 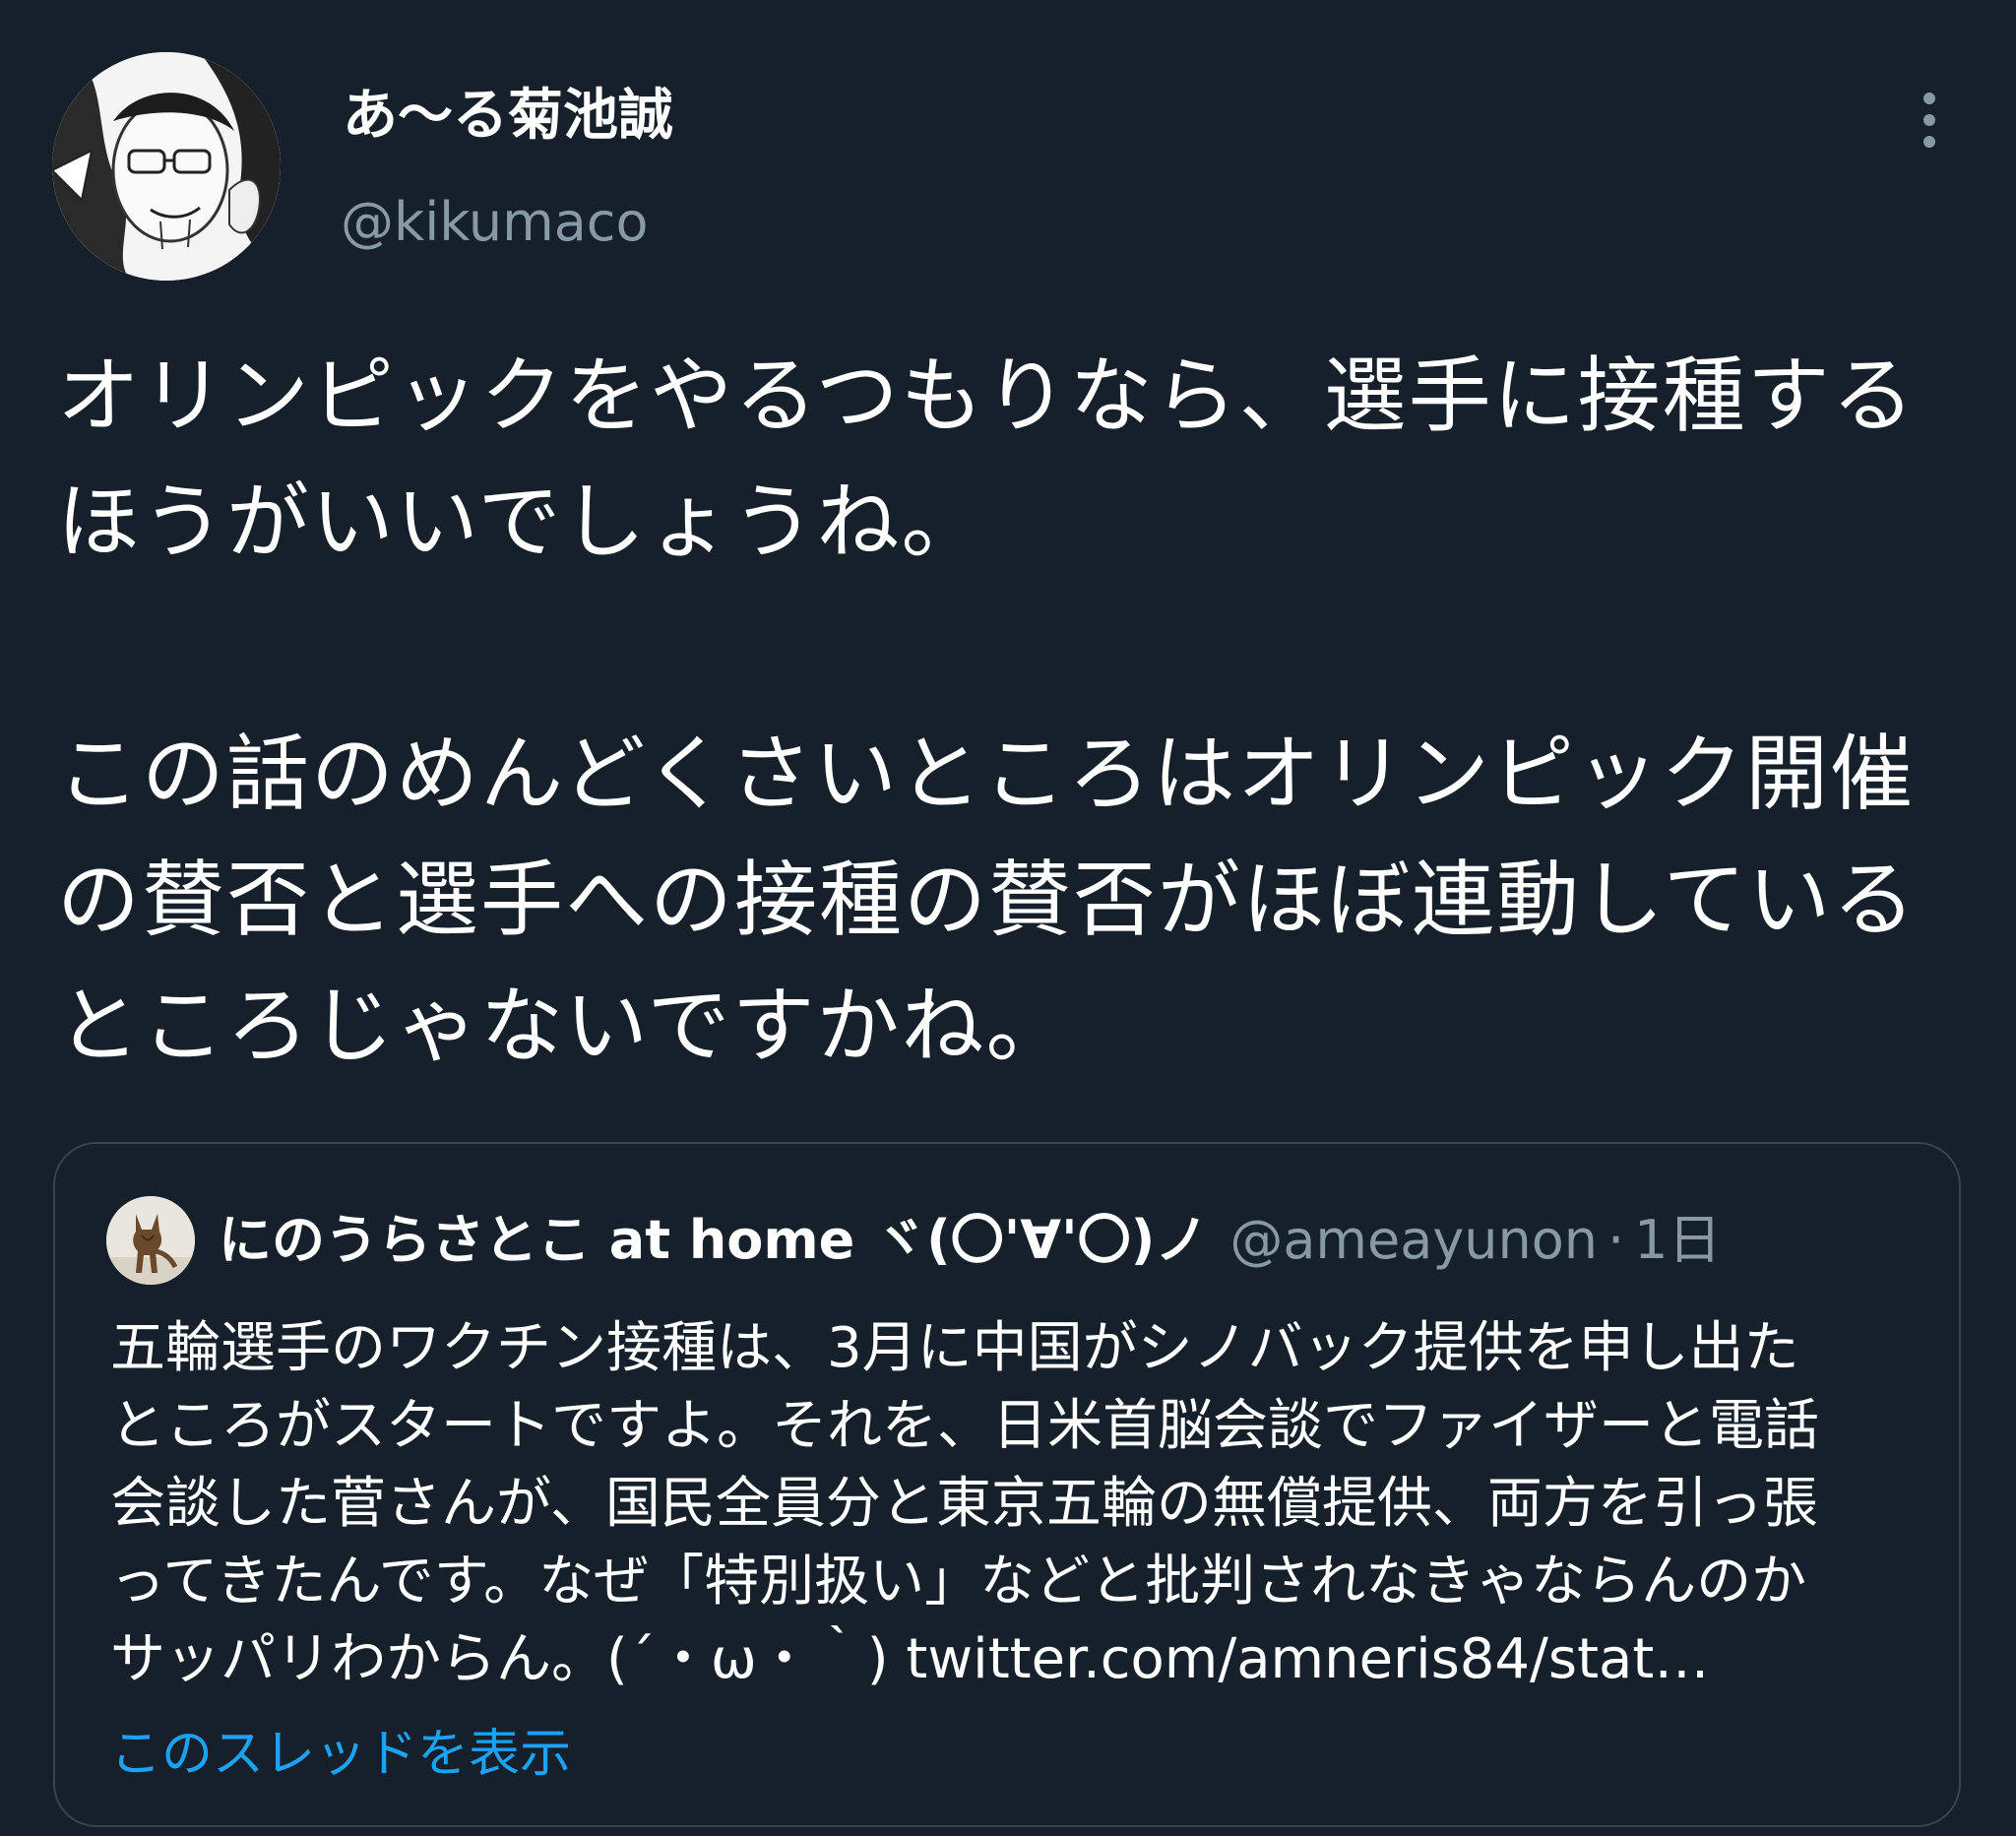 What do you see at coordinates (340, 1754) in the screenshot?
I see `show-thread-link: このスレッドを表示` at bounding box center [340, 1754].